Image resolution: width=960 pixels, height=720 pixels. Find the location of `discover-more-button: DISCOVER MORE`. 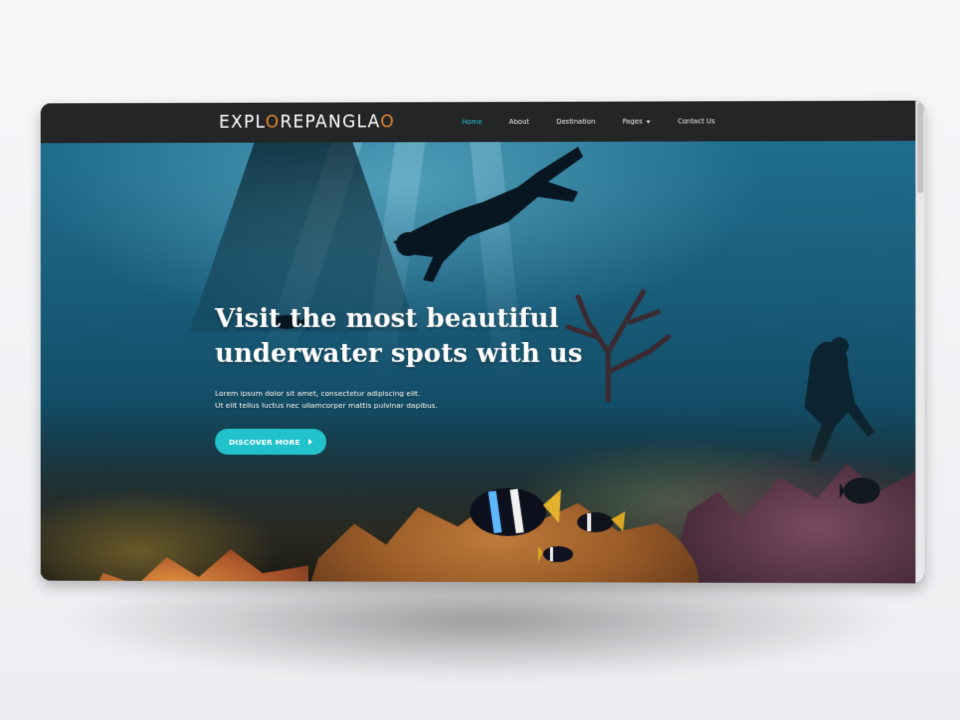

discover-more-button: DISCOVER MORE is located at coordinates (270, 441).